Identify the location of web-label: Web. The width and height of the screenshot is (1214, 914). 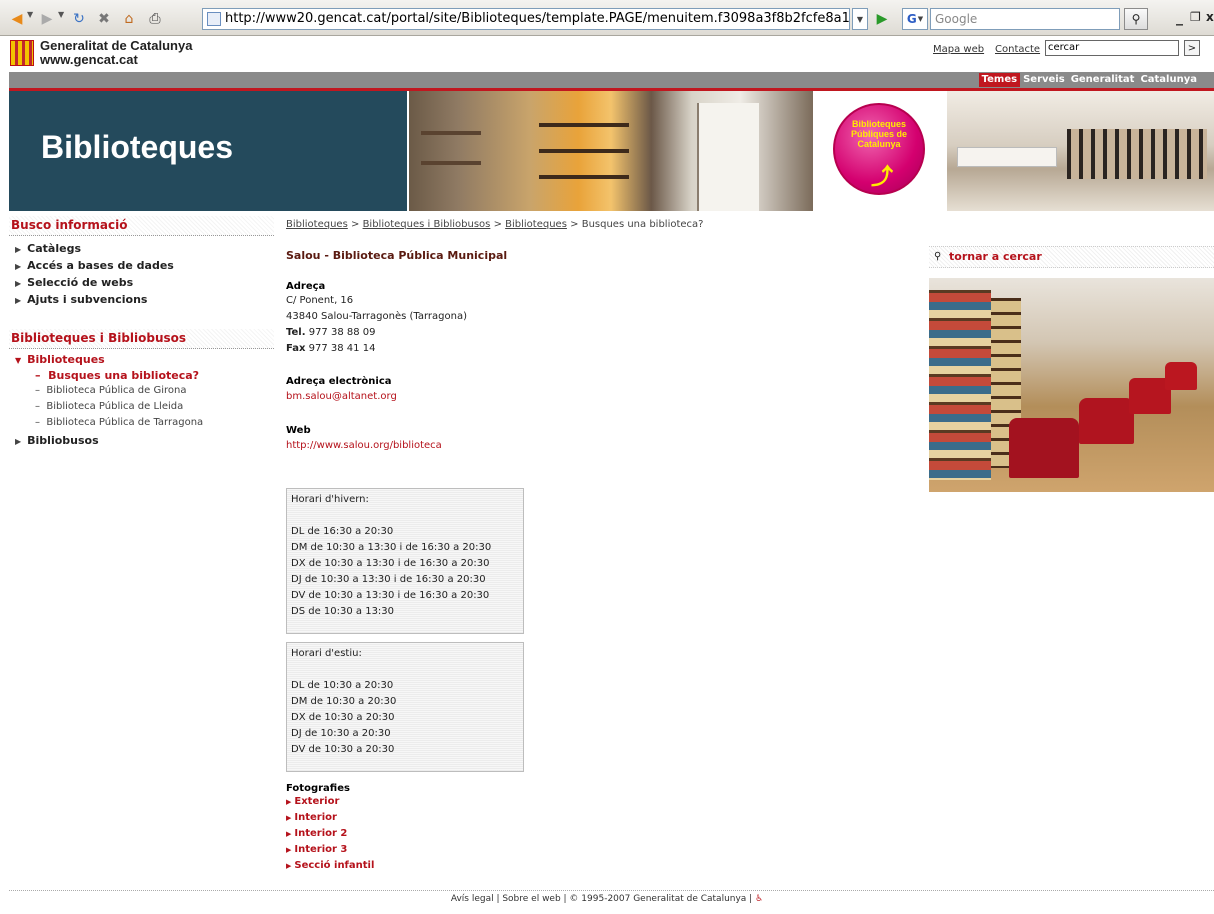
(298, 430).